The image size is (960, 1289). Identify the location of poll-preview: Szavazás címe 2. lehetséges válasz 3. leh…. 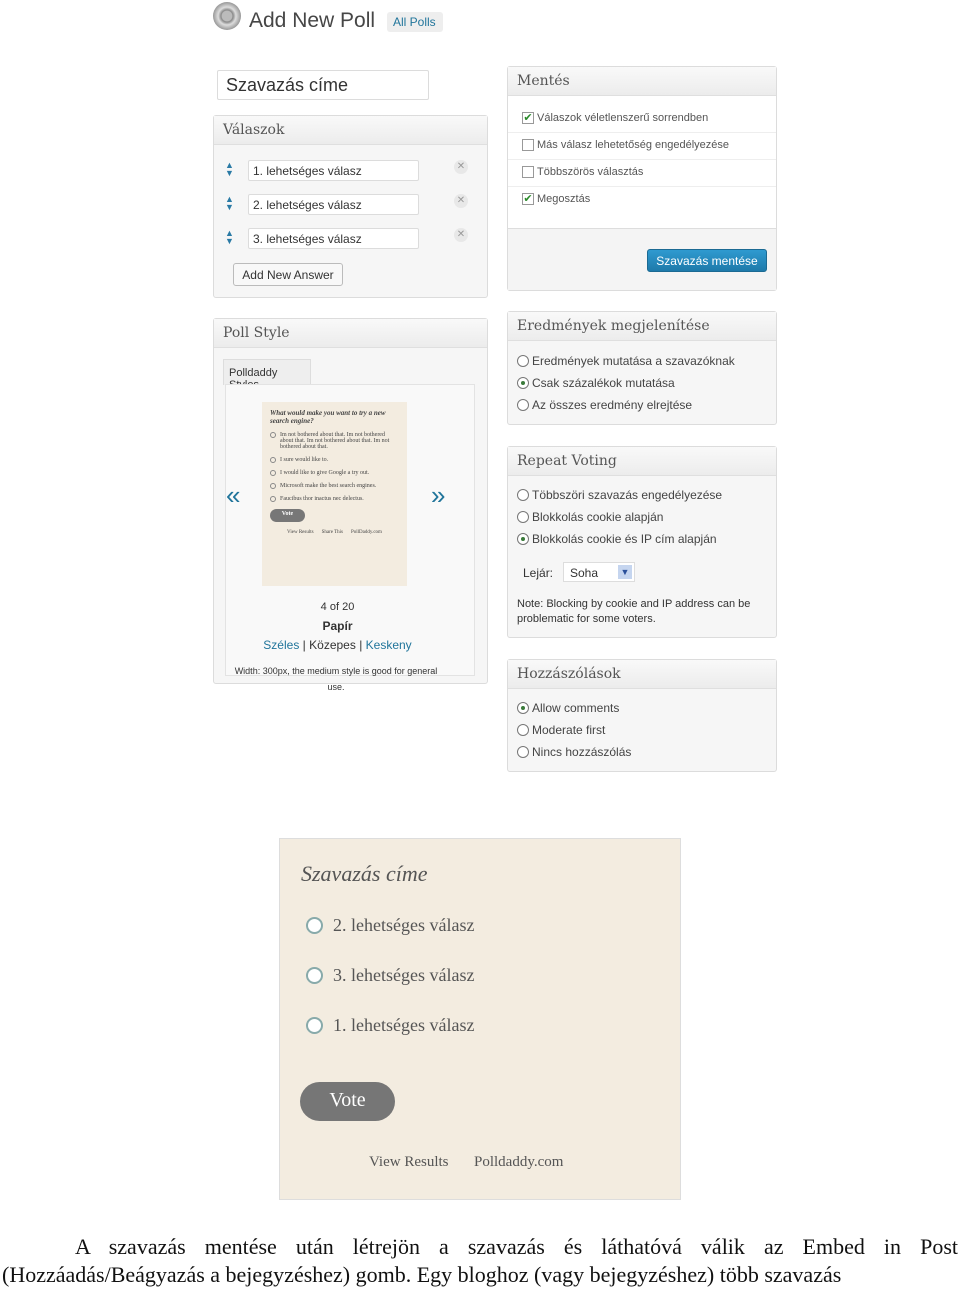
(480, 1019).